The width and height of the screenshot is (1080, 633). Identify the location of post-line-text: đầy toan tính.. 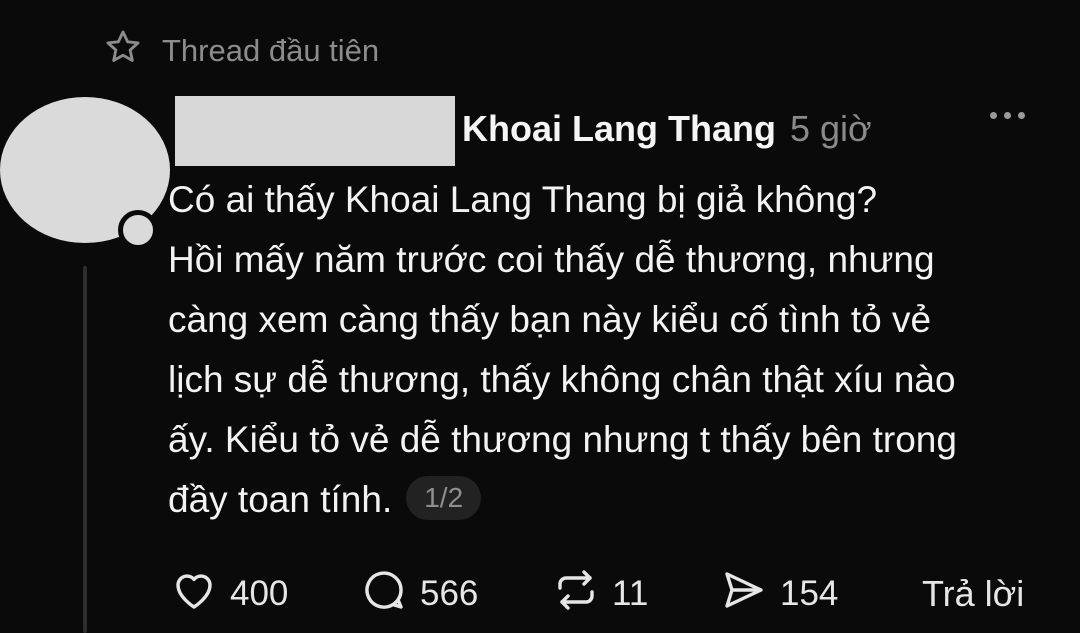
(280, 499).